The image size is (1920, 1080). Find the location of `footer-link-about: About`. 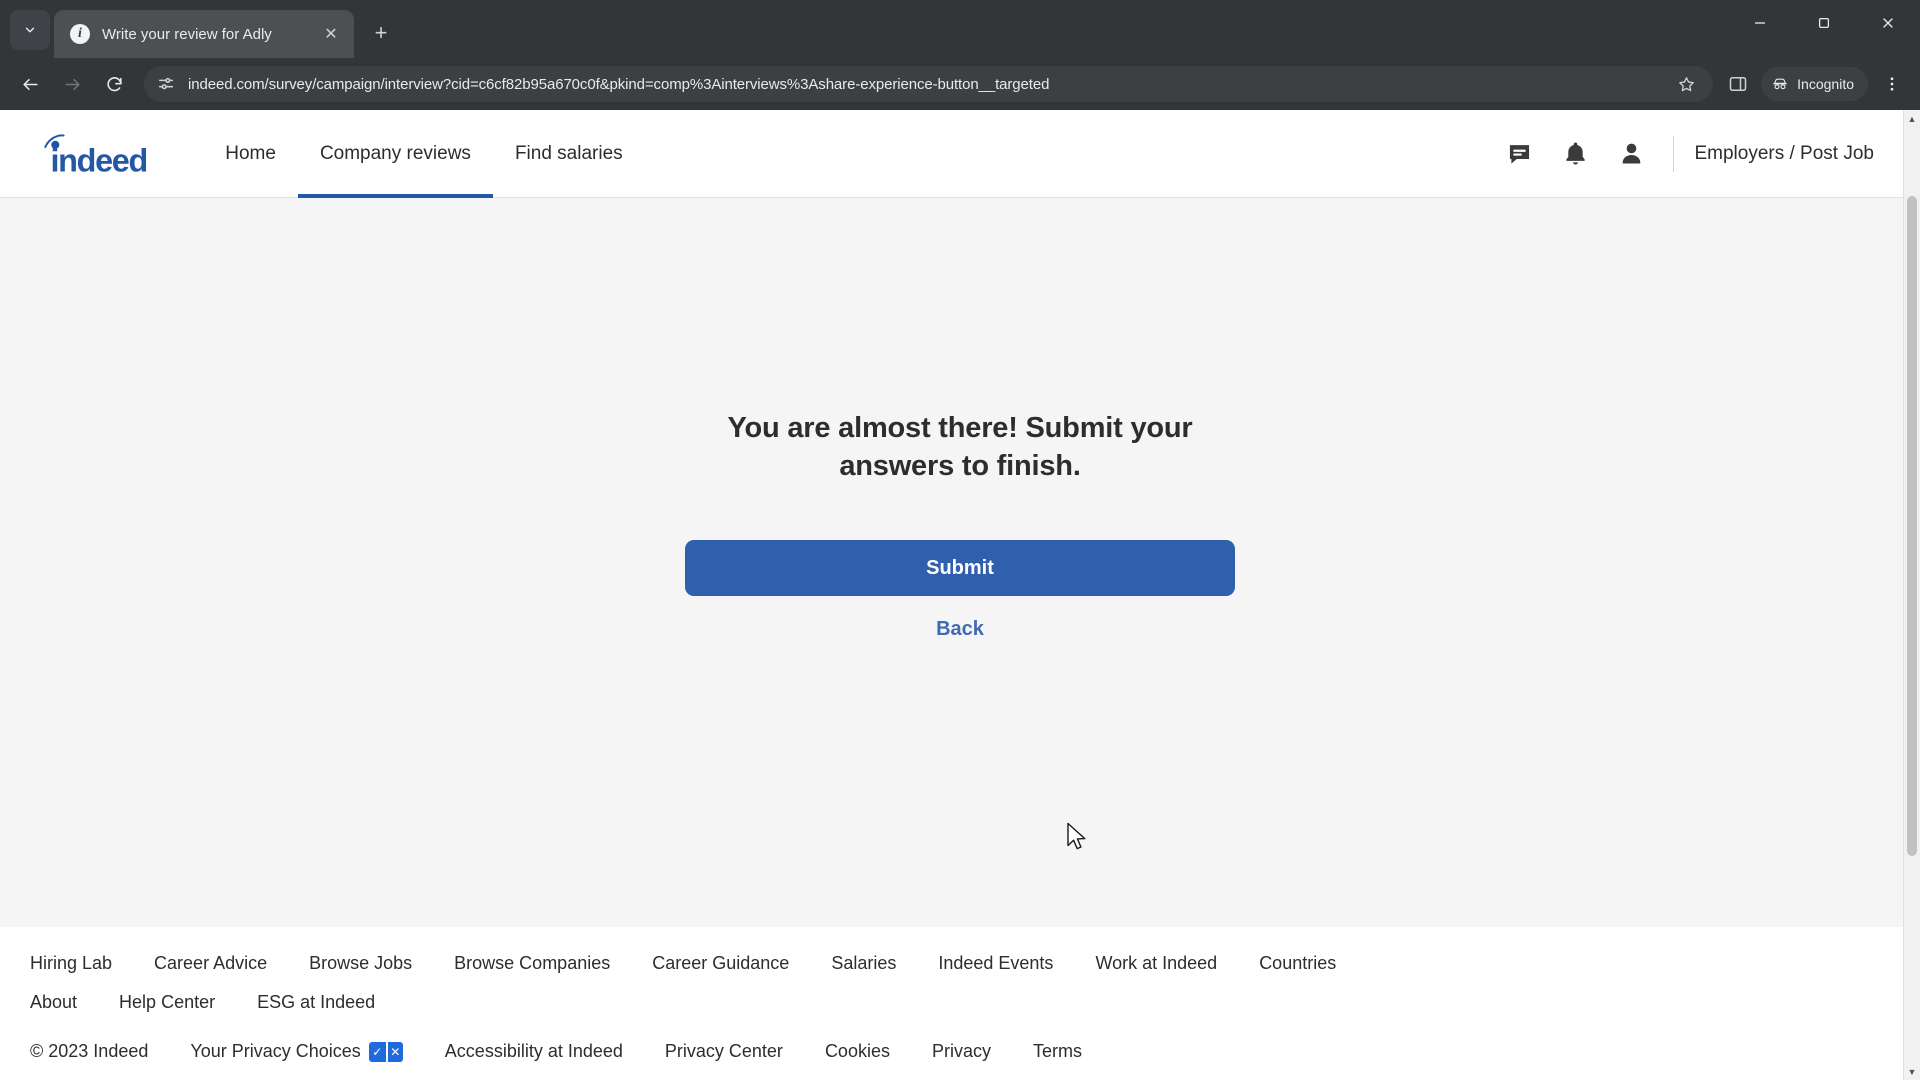

footer-link-about: About is located at coordinates (53, 1002).